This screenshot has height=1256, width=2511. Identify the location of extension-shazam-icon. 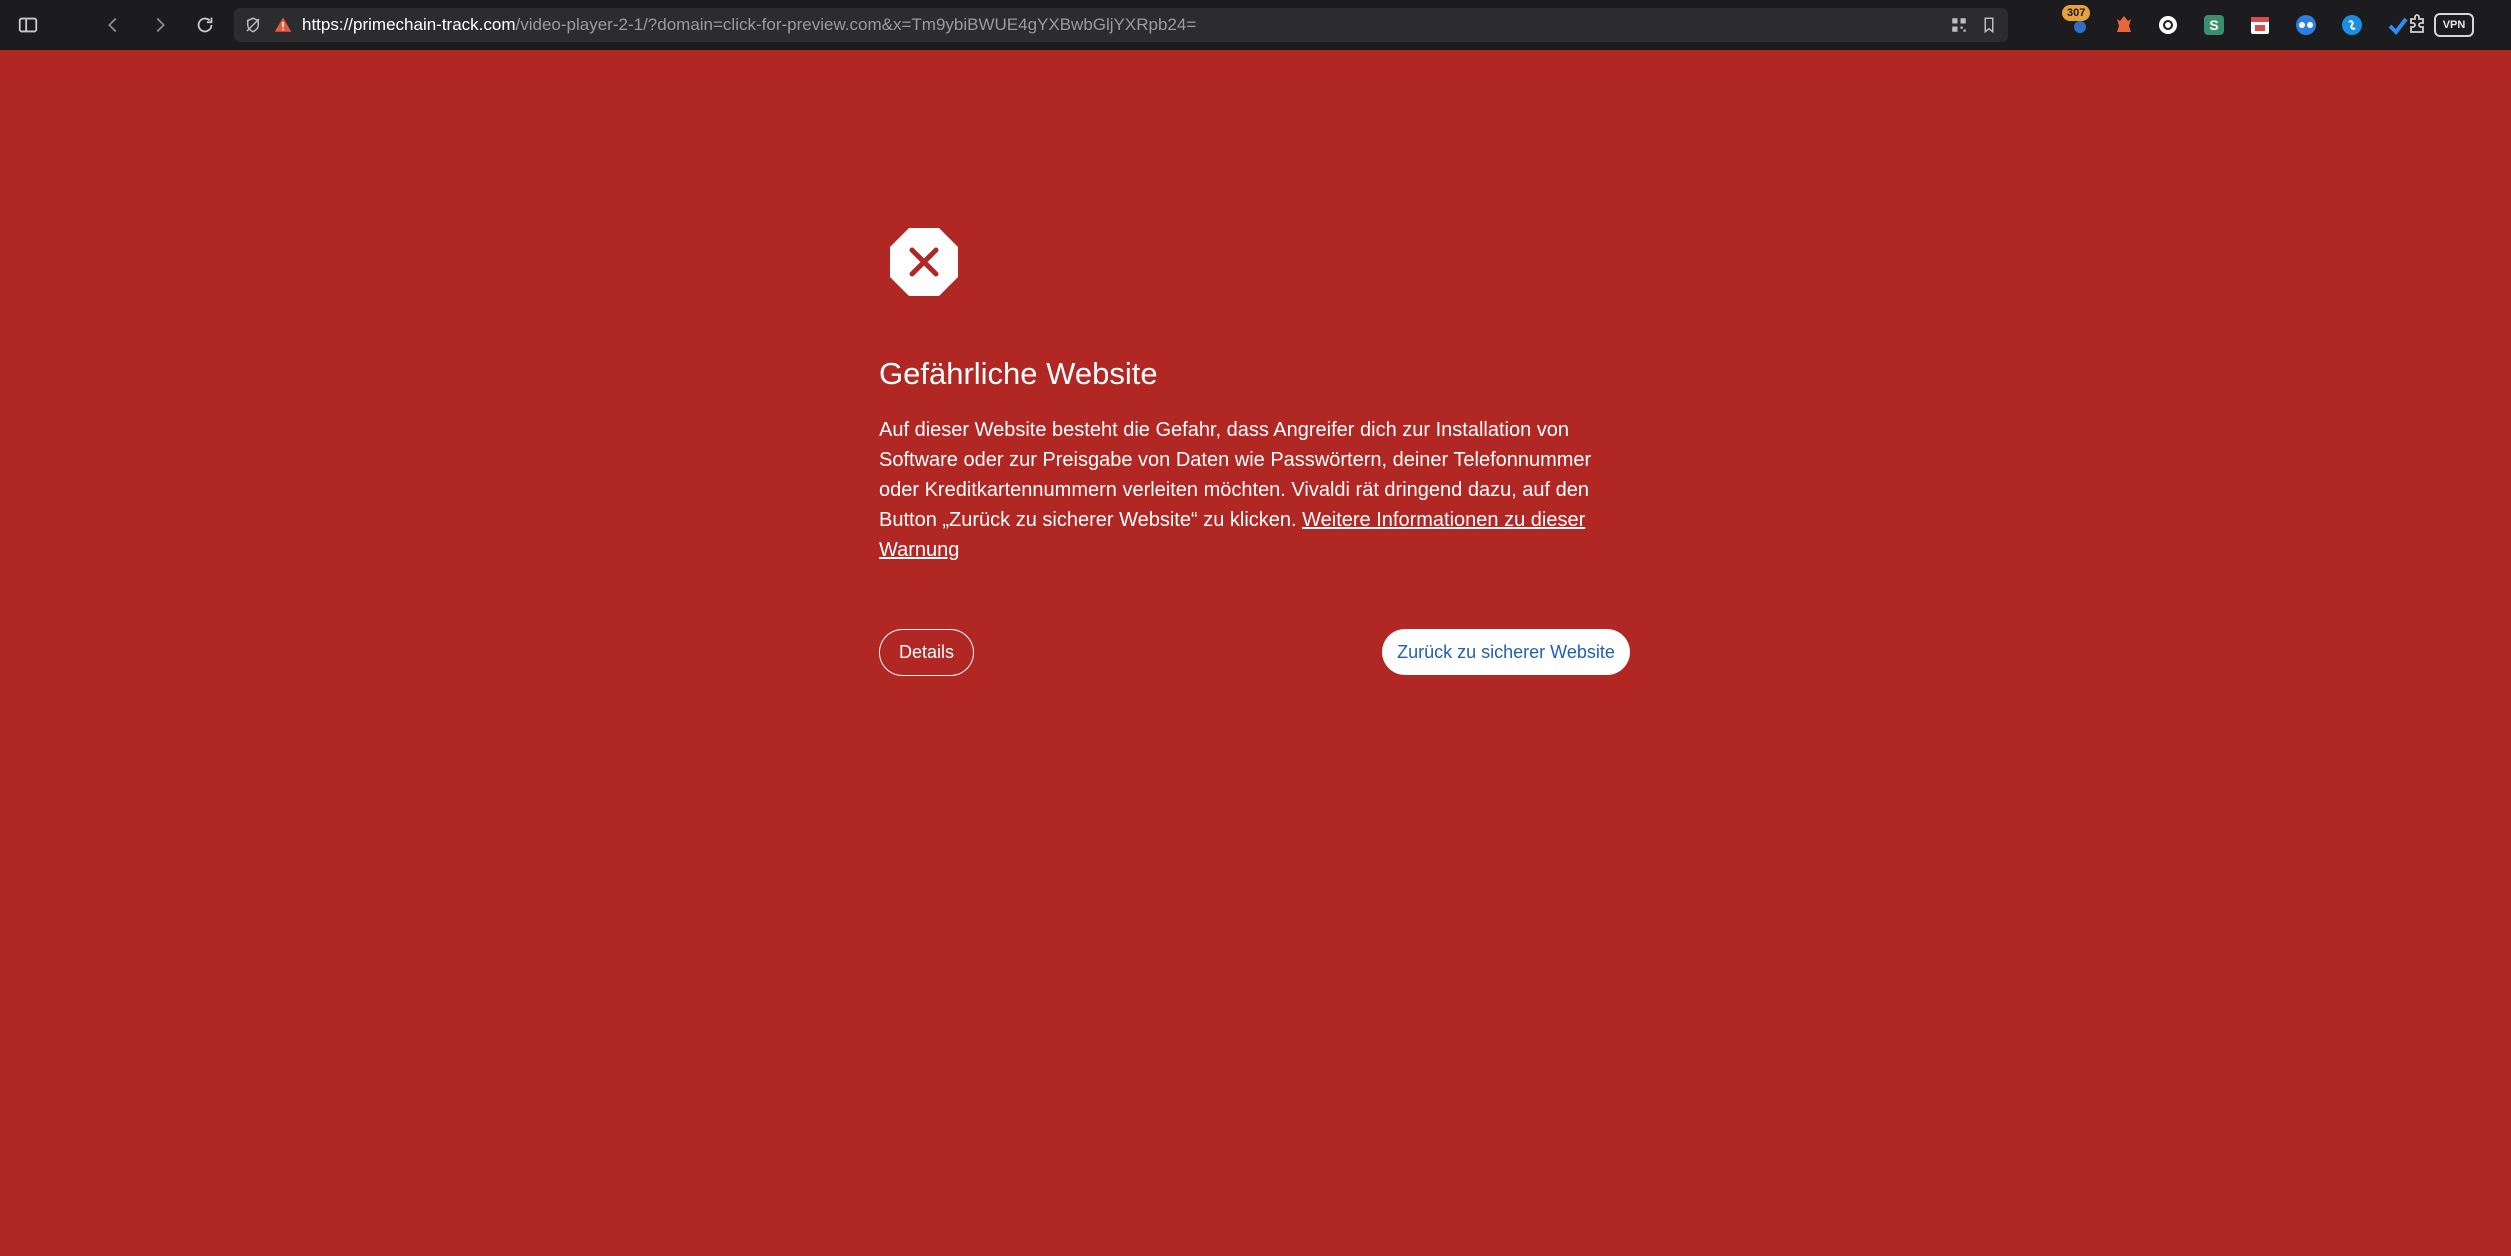
(2352, 25).